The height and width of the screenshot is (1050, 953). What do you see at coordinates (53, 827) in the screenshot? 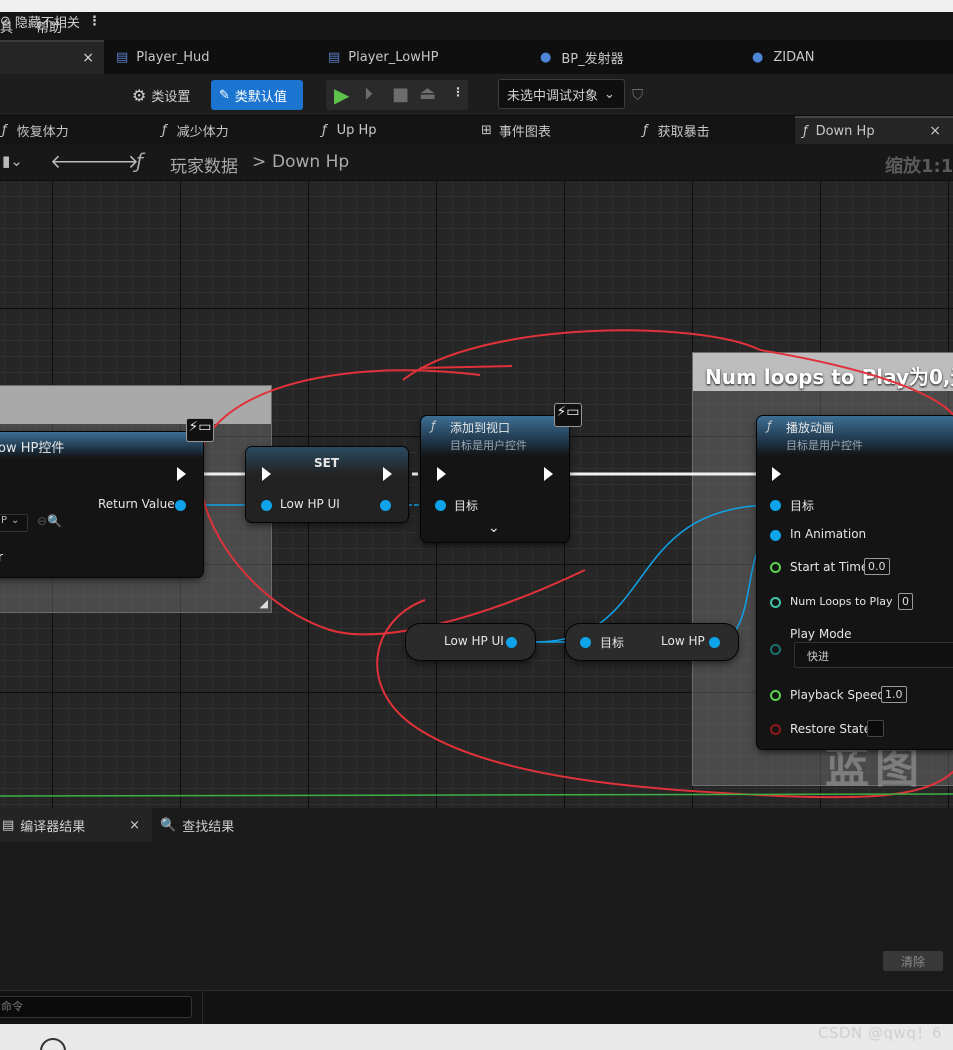
I see `tab-label: 编译器结果` at bounding box center [53, 827].